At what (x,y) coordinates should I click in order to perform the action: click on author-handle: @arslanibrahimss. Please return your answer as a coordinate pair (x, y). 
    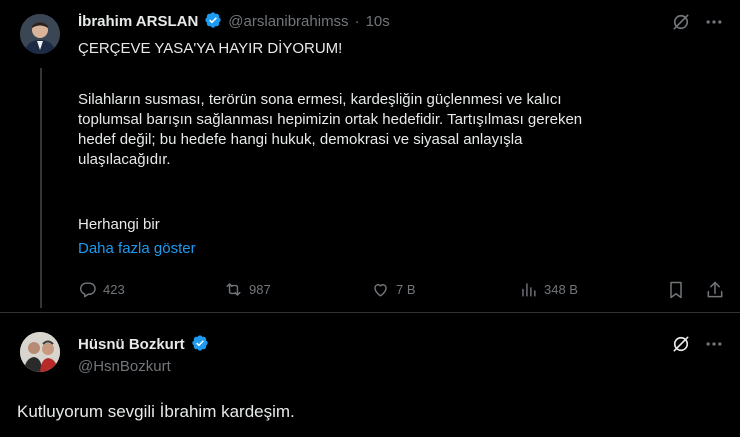
    Looking at the image, I should click on (288, 21).